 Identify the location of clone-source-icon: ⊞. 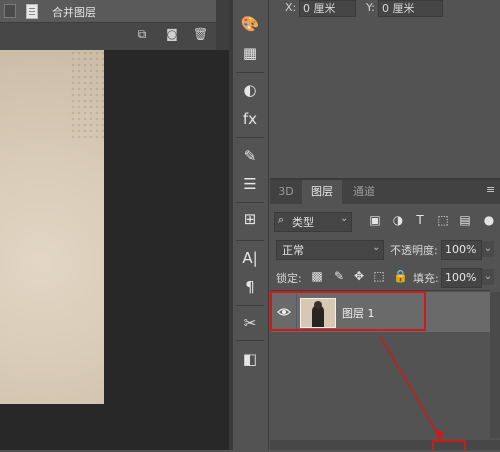
(250, 219).